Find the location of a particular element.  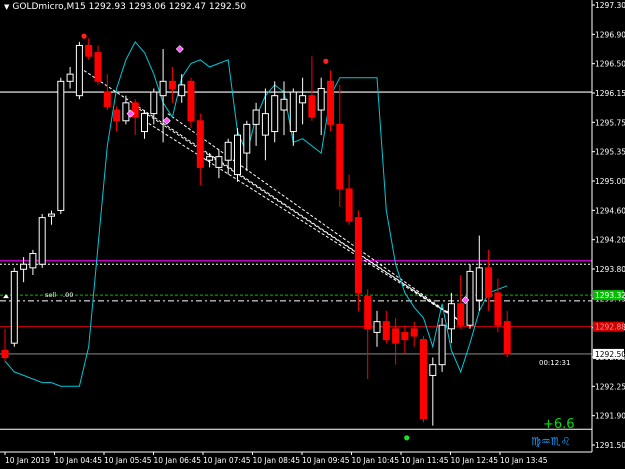

price-tick-label: 1296.50 is located at coordinates (610, 64).